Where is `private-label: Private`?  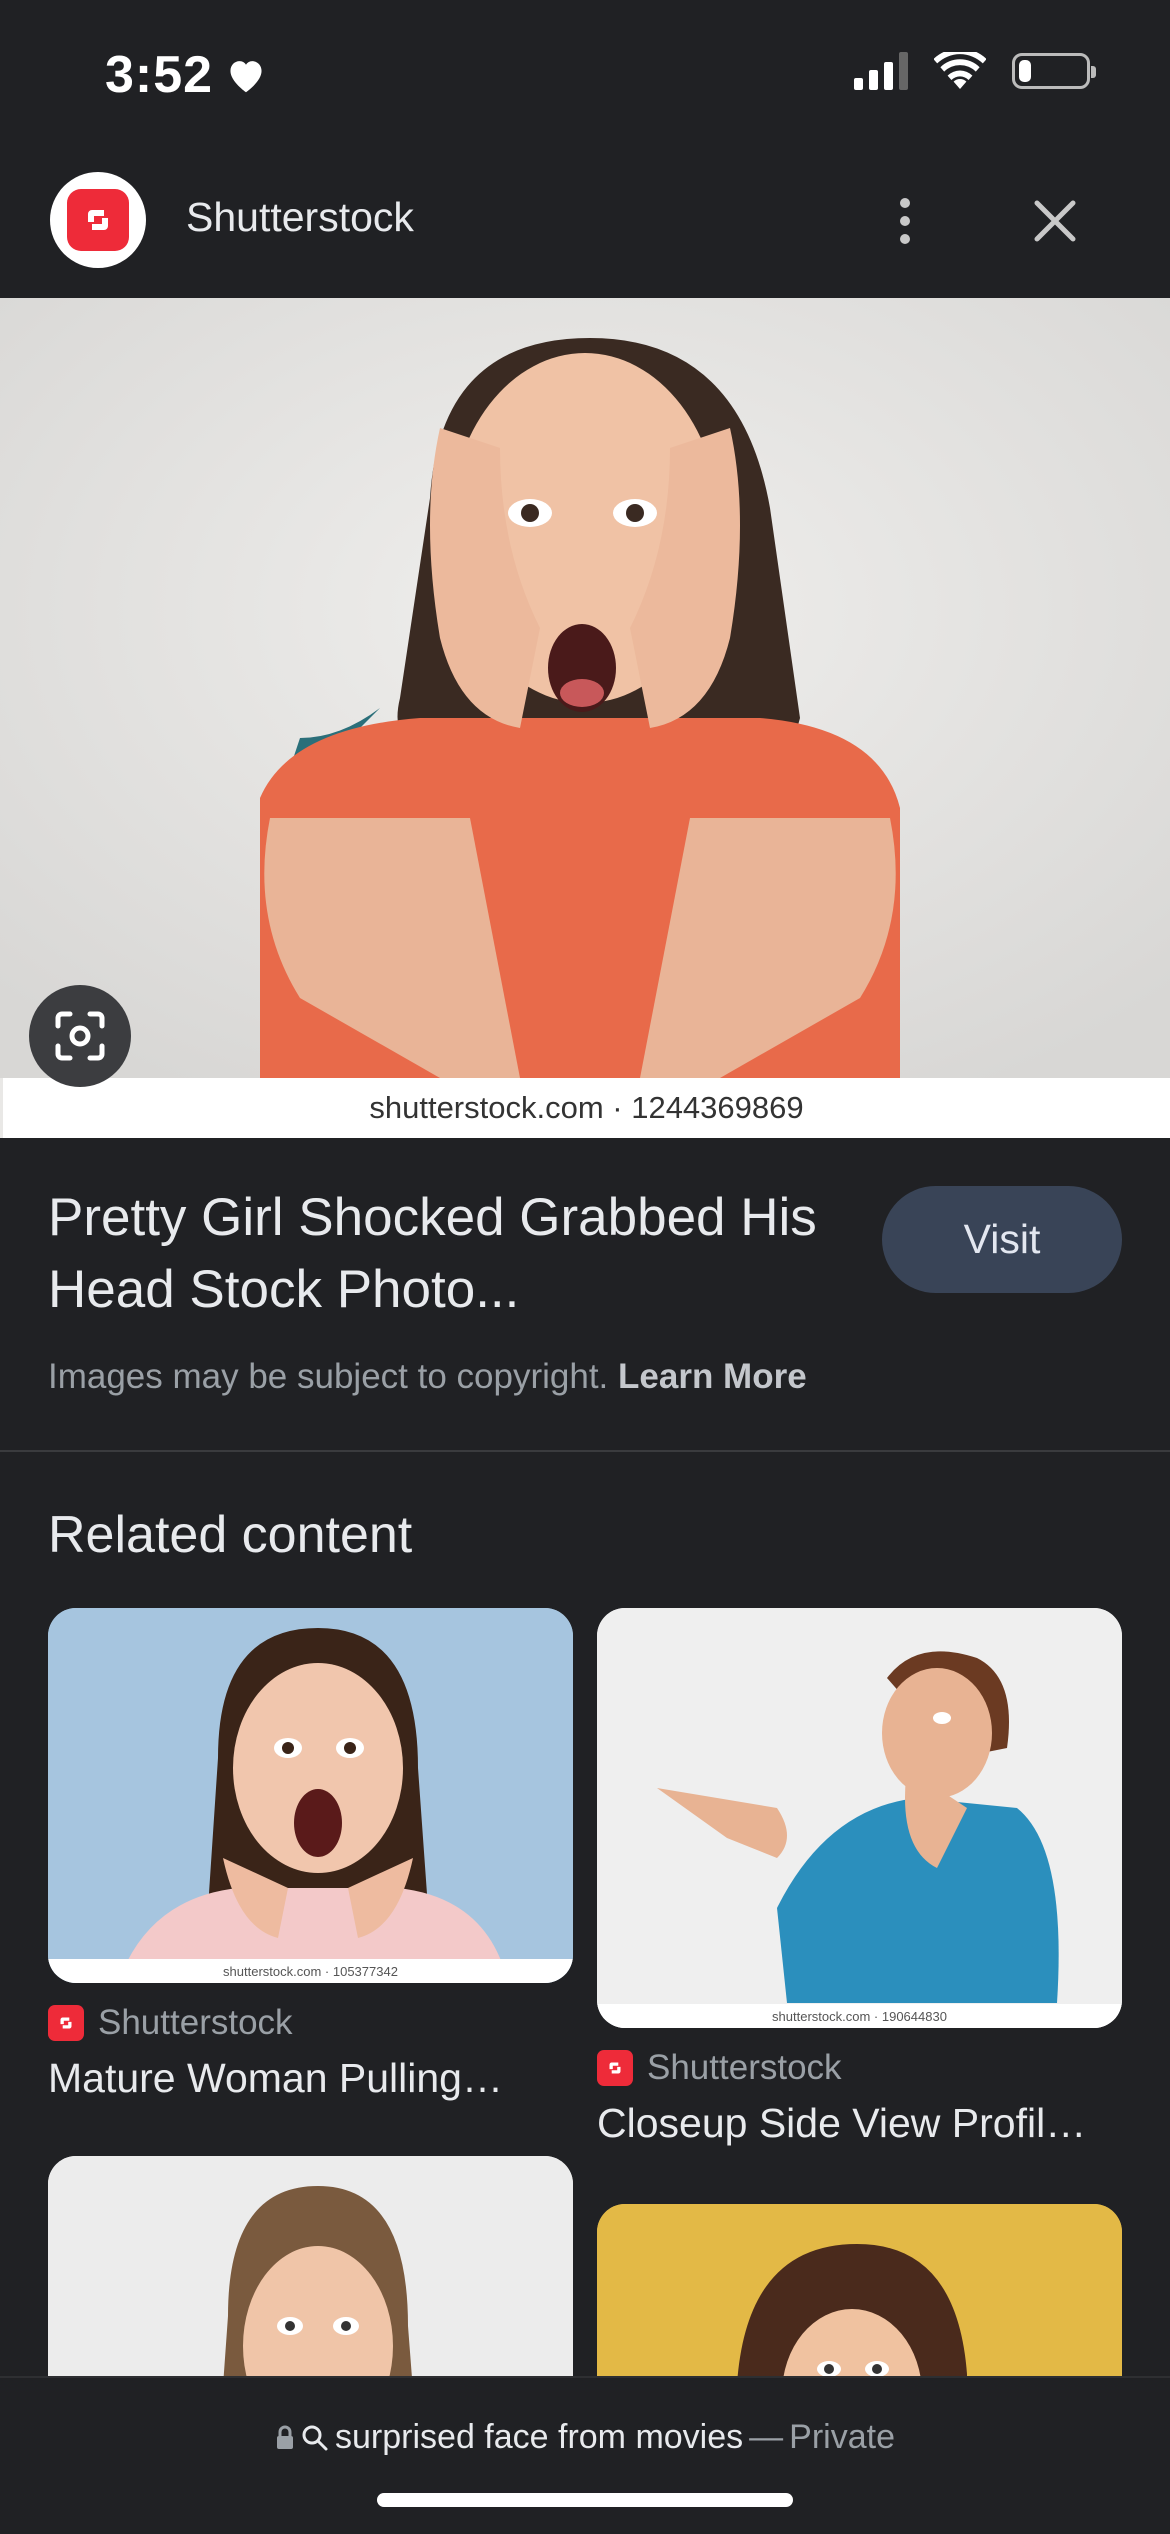
private-label: Private is located at coordinates (842, 2437).